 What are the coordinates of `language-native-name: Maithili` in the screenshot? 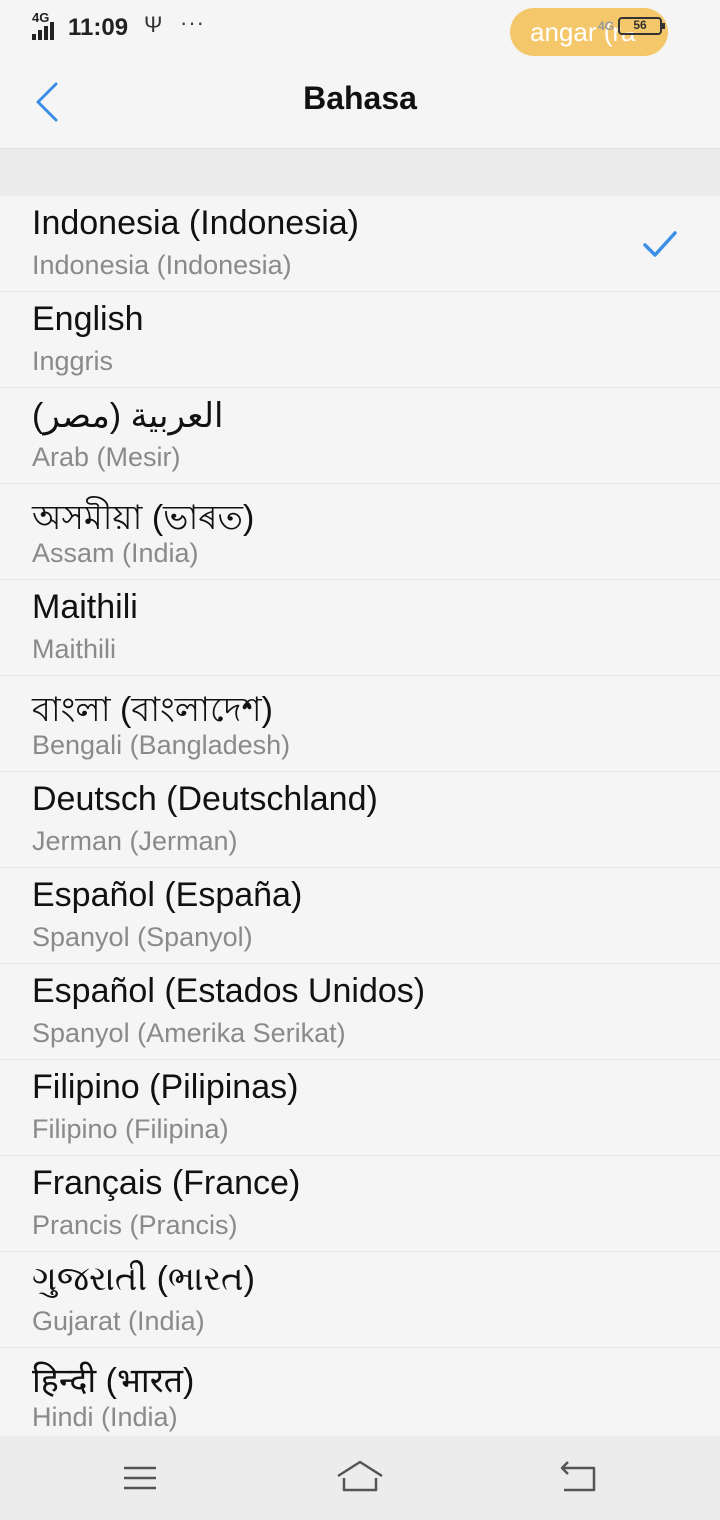 It's located at (85, 607).